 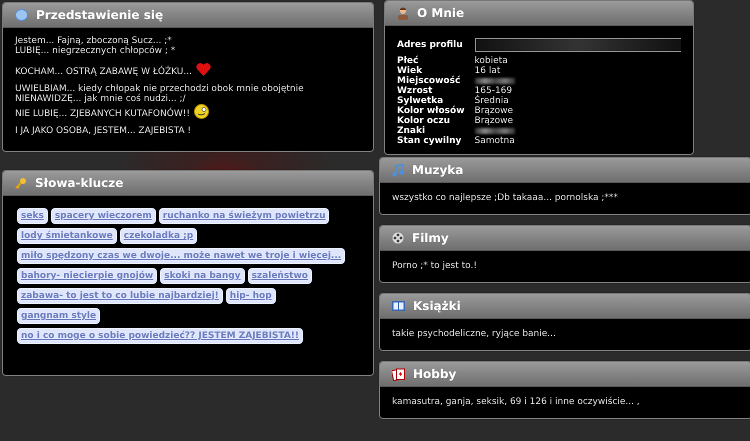 I want to click on field-value: 165-169, so click(x=493, y=91).